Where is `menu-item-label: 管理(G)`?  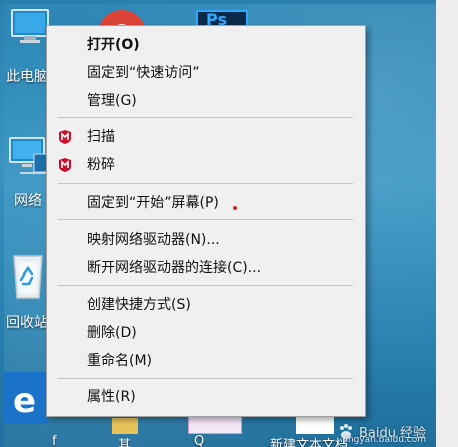 menu-item-label: 管理(G) is located at coordinates (112, 101).